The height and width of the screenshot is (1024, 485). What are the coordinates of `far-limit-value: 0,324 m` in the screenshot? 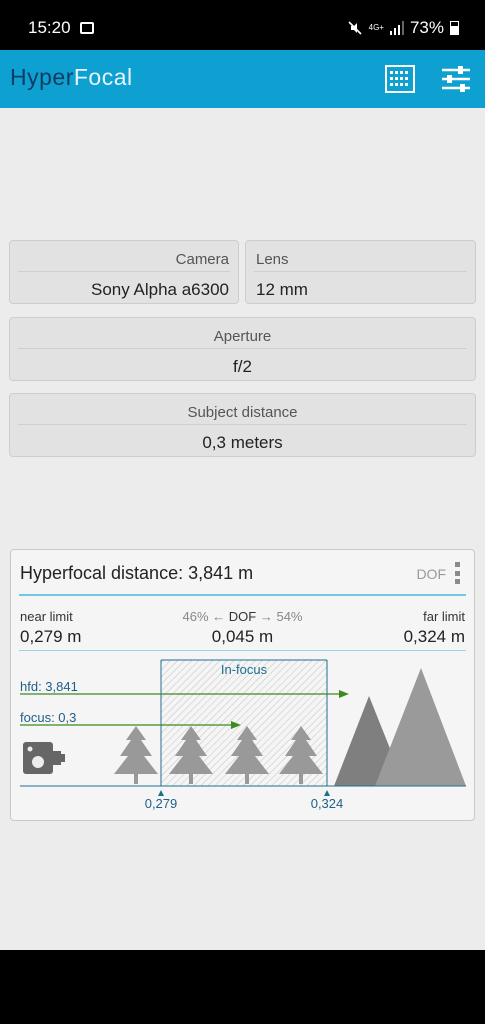 It's located at (434, 636).